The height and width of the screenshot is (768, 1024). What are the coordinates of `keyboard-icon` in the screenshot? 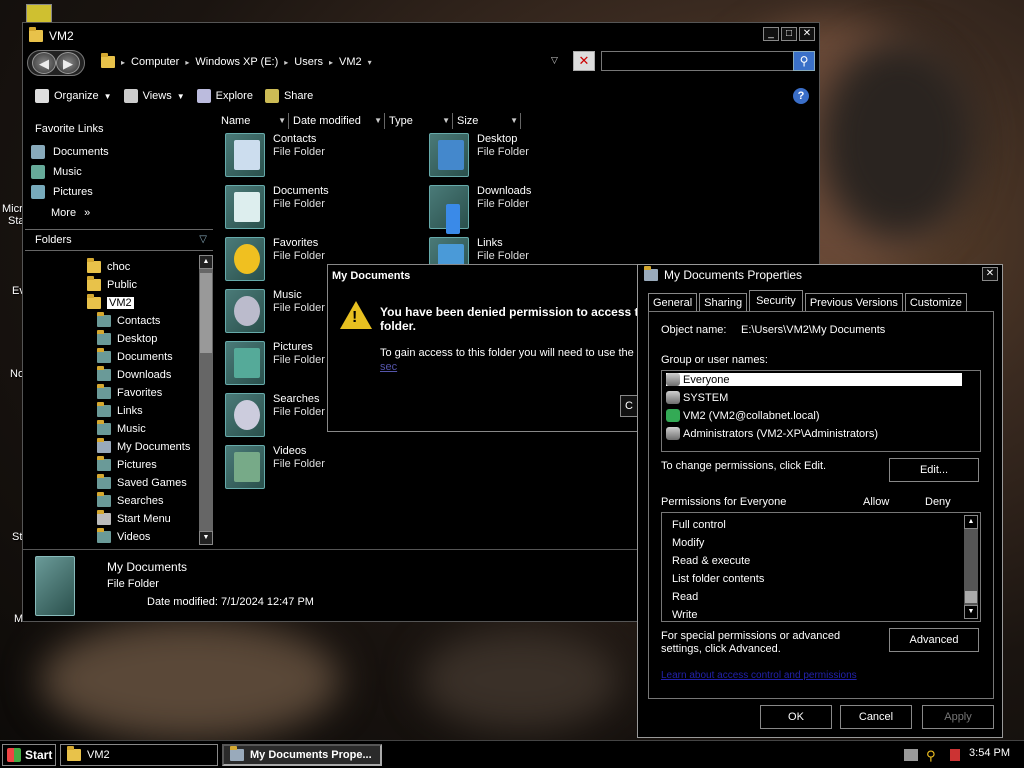 It's located at (911, 755).